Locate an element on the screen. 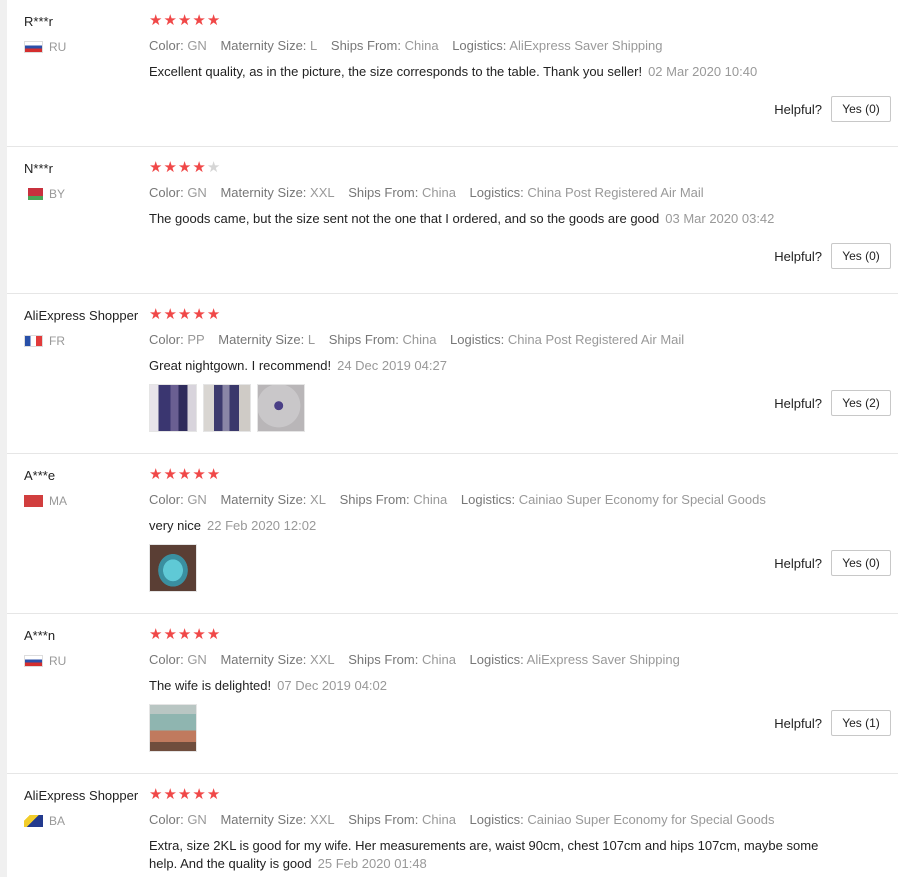  reviewer-name: AliExpress Shopper is located at coordinates (81, 795).